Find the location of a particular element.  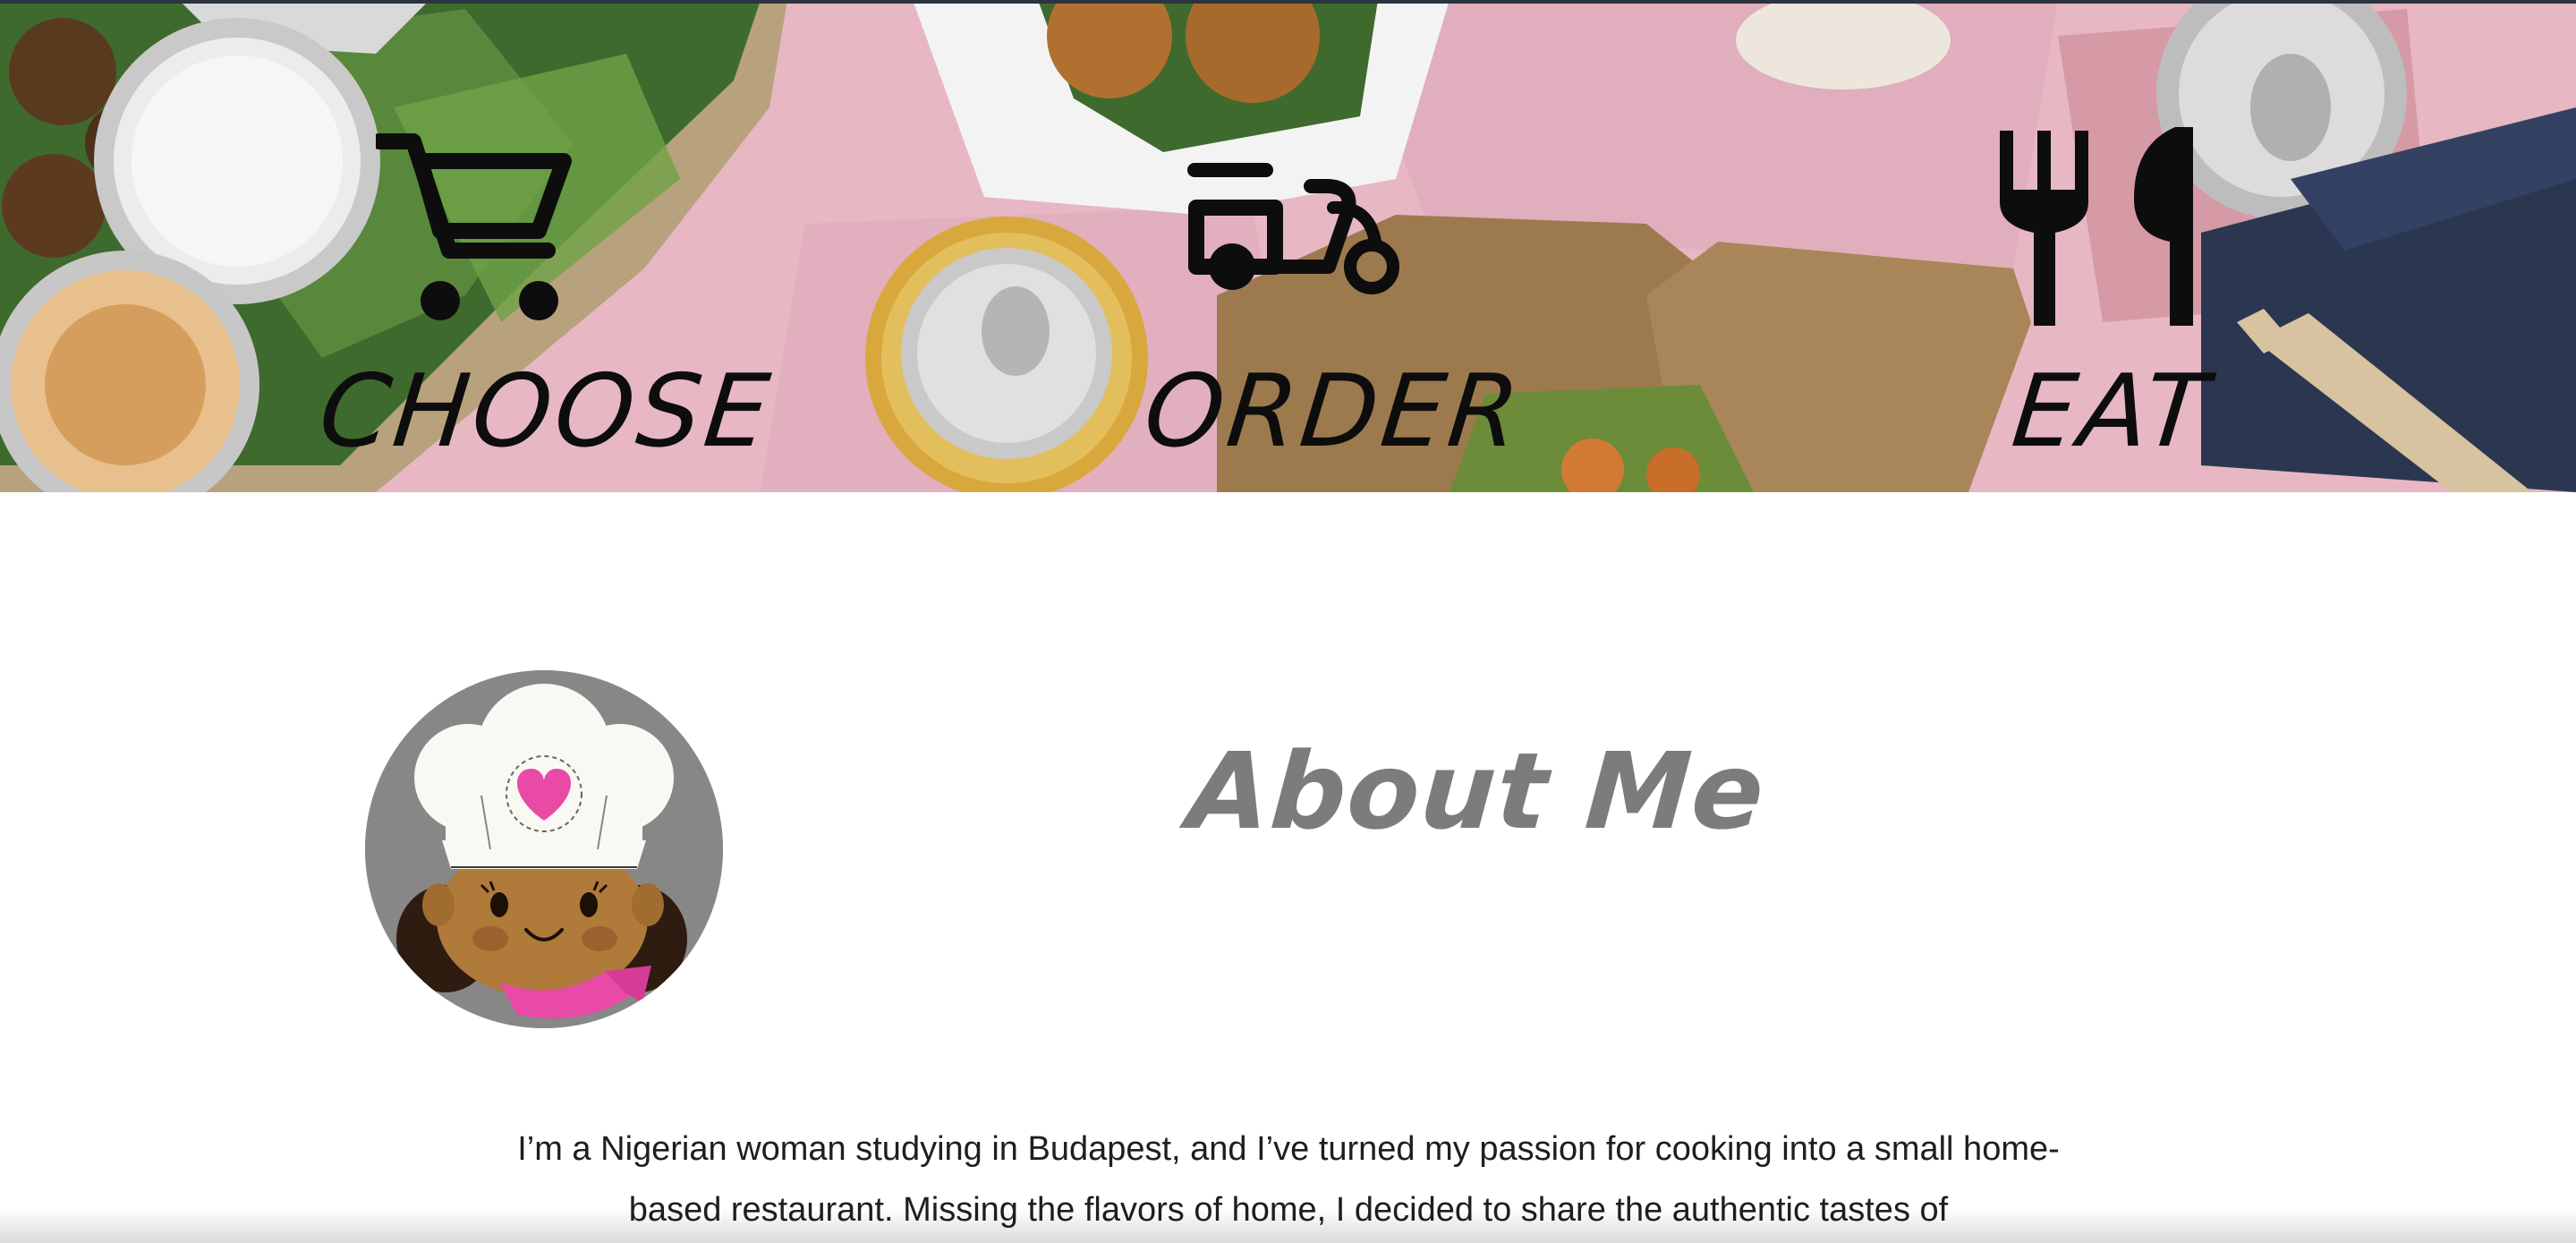

step-choose: CHOOSE is located at coordinates (545, 246).